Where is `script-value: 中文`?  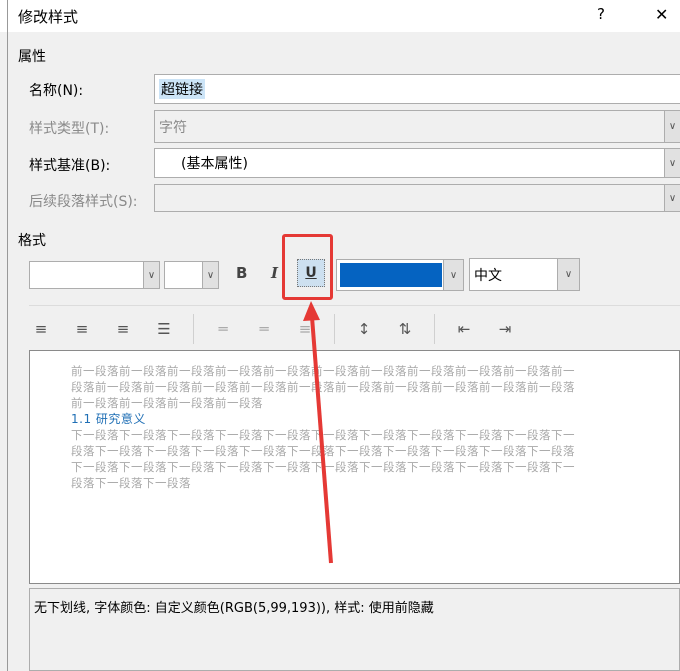 script-value: 中文 is located at coordinates (488, 275).